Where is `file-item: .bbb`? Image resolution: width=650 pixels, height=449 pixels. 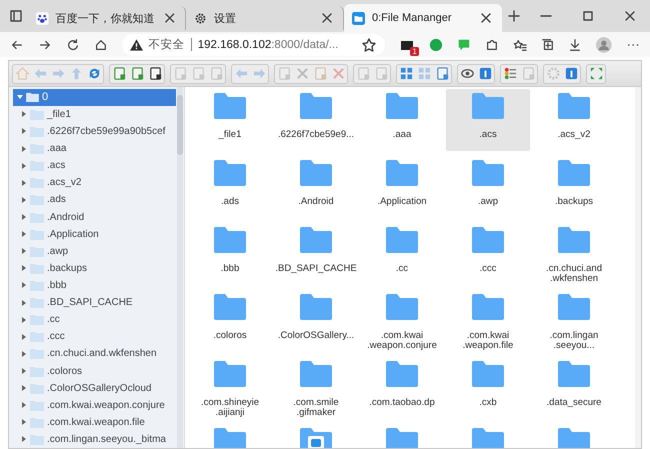
file-item: .bbb is located at coordinates (230, 254).